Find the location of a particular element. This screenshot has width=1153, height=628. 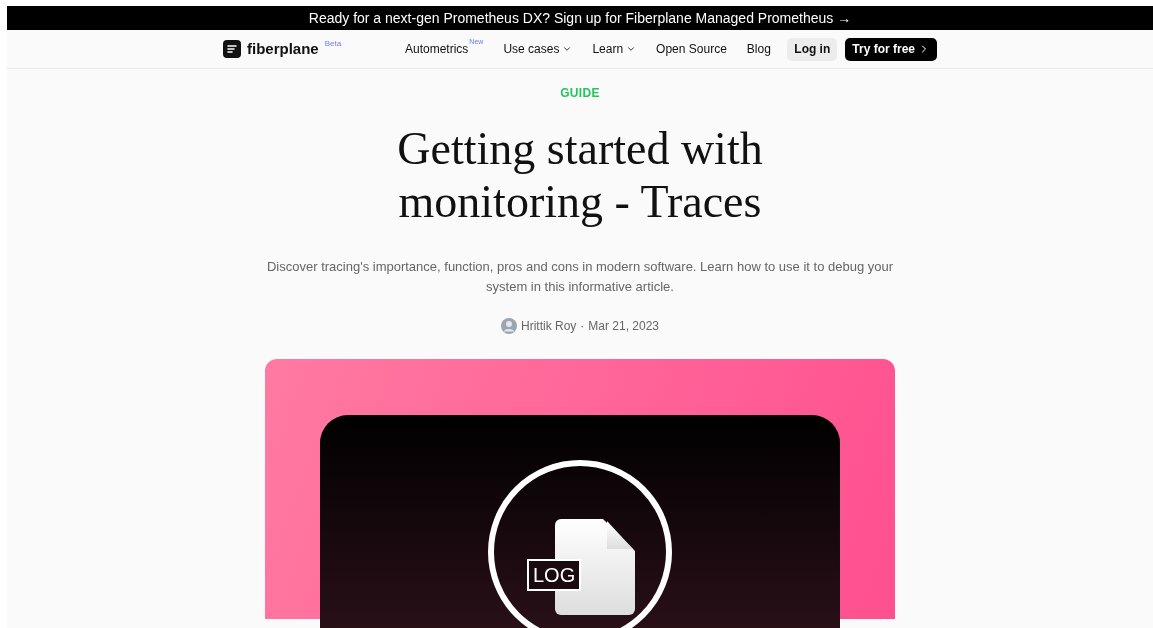

beta-label: Beta is located at coordinates (333, 44).